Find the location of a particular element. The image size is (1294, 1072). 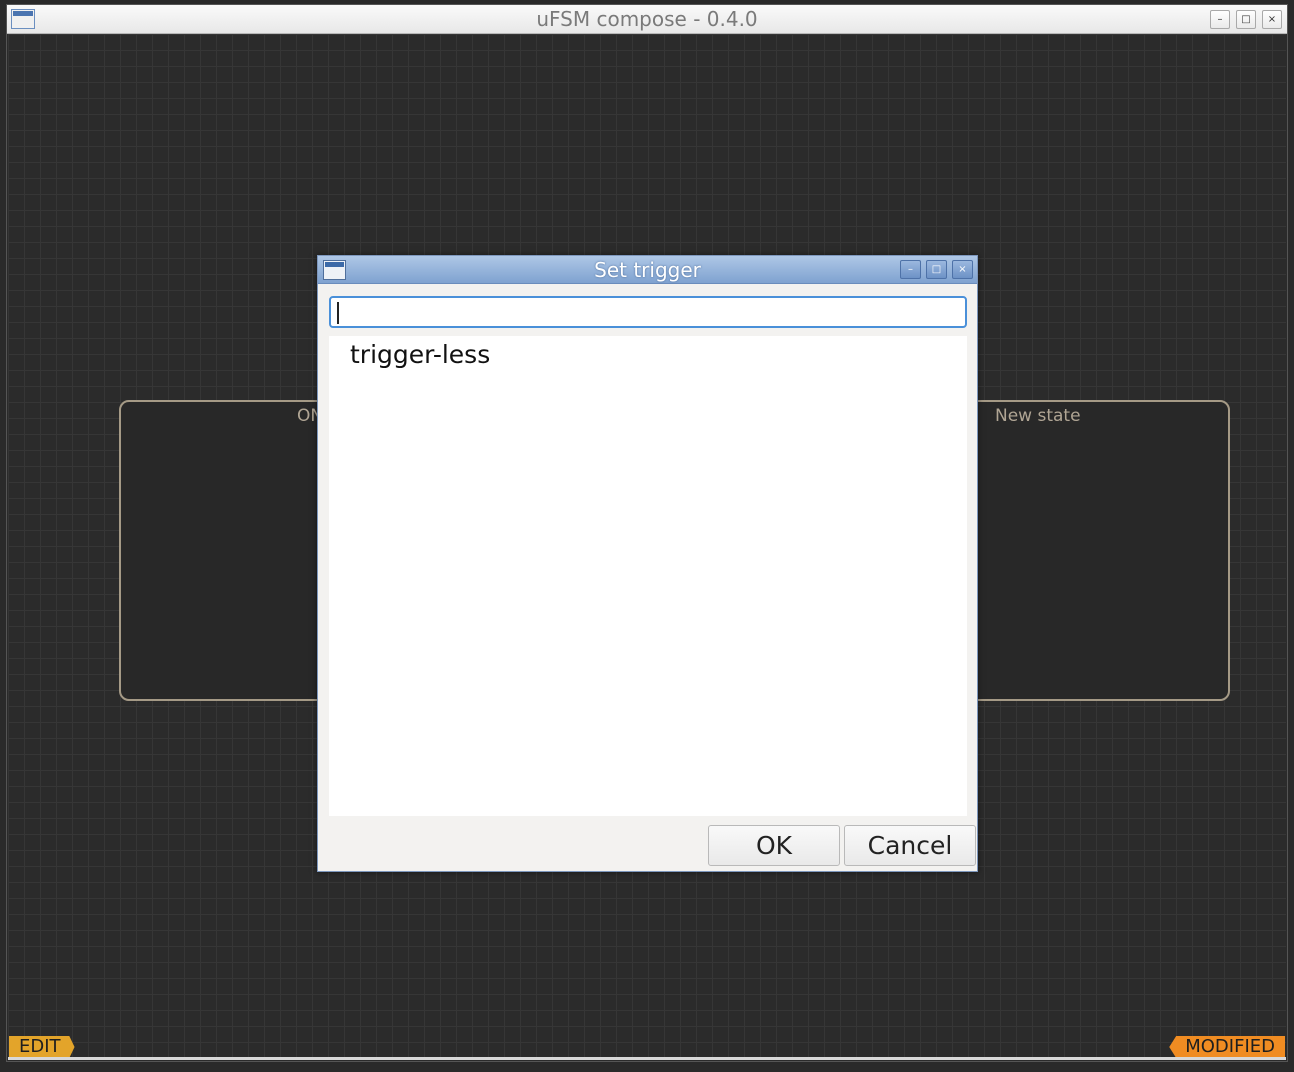

window-minimize-button: – is located at coordinates (1220, 19).